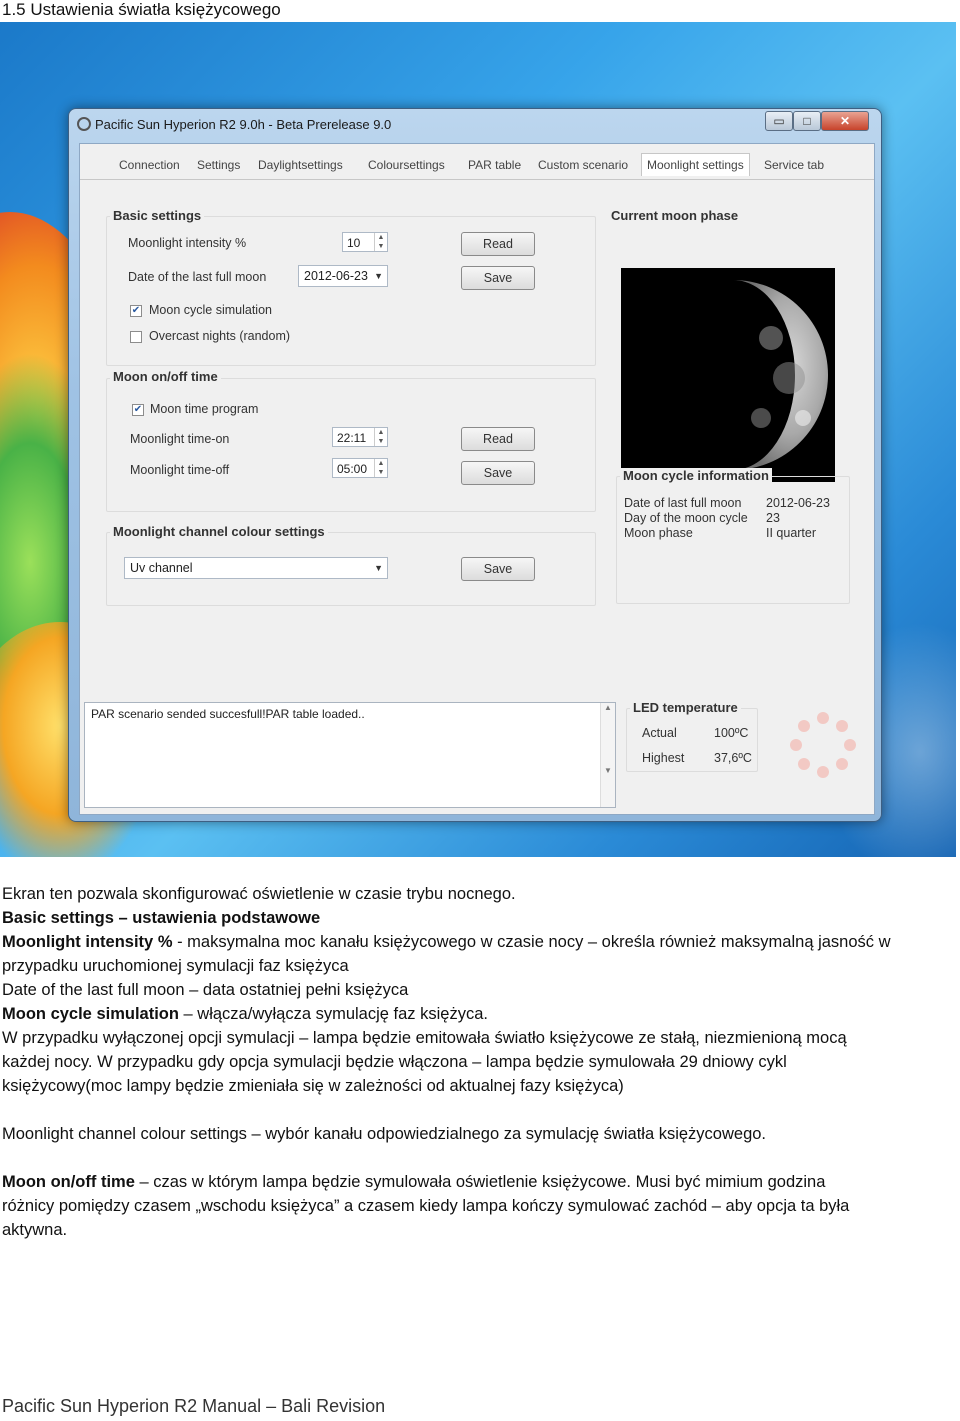 The width and height of the screenshot is (960, 1421). Describe the element at coordinates (210, 310) in the screenshot. I see `moon-cycle-label: Moon cycle simulation` at that location.